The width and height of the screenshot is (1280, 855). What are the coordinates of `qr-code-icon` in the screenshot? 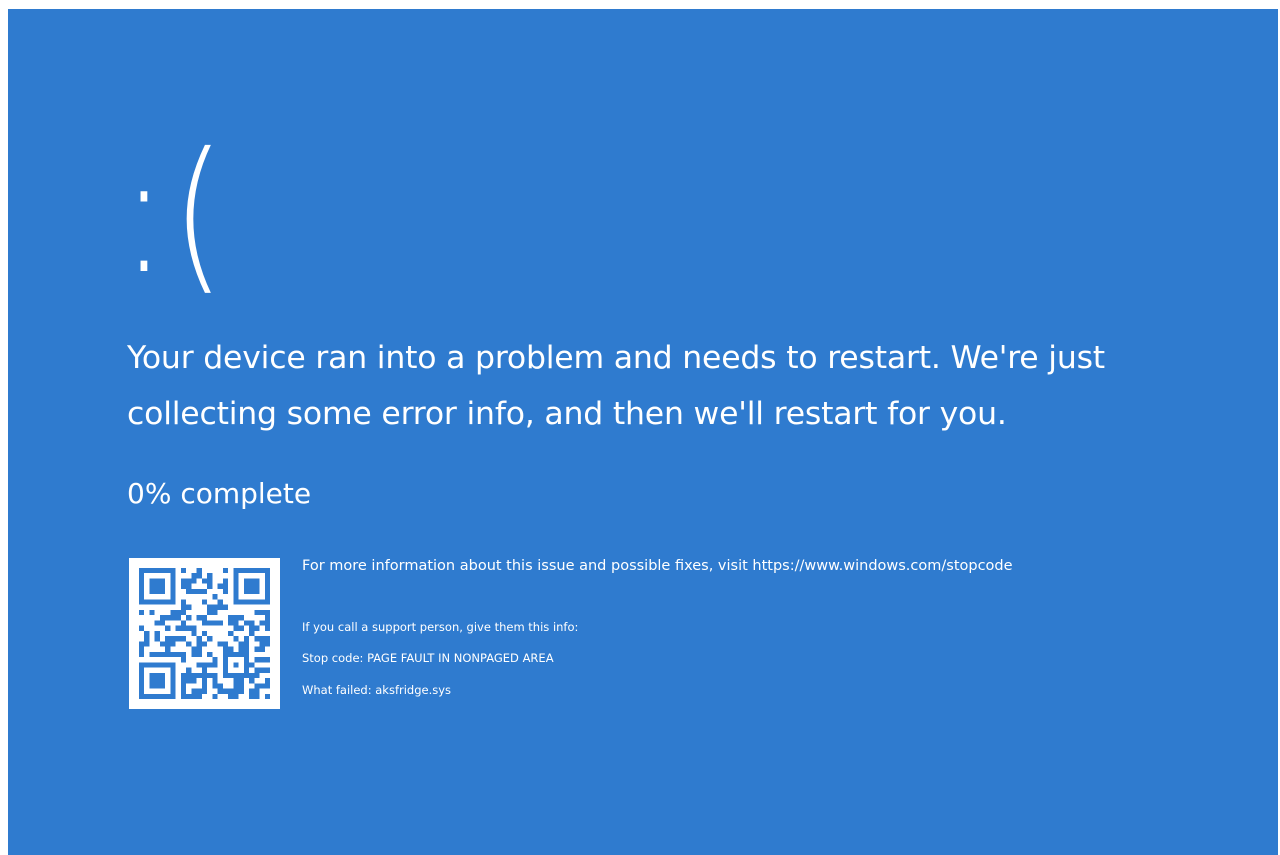 It's located at (204, 633).